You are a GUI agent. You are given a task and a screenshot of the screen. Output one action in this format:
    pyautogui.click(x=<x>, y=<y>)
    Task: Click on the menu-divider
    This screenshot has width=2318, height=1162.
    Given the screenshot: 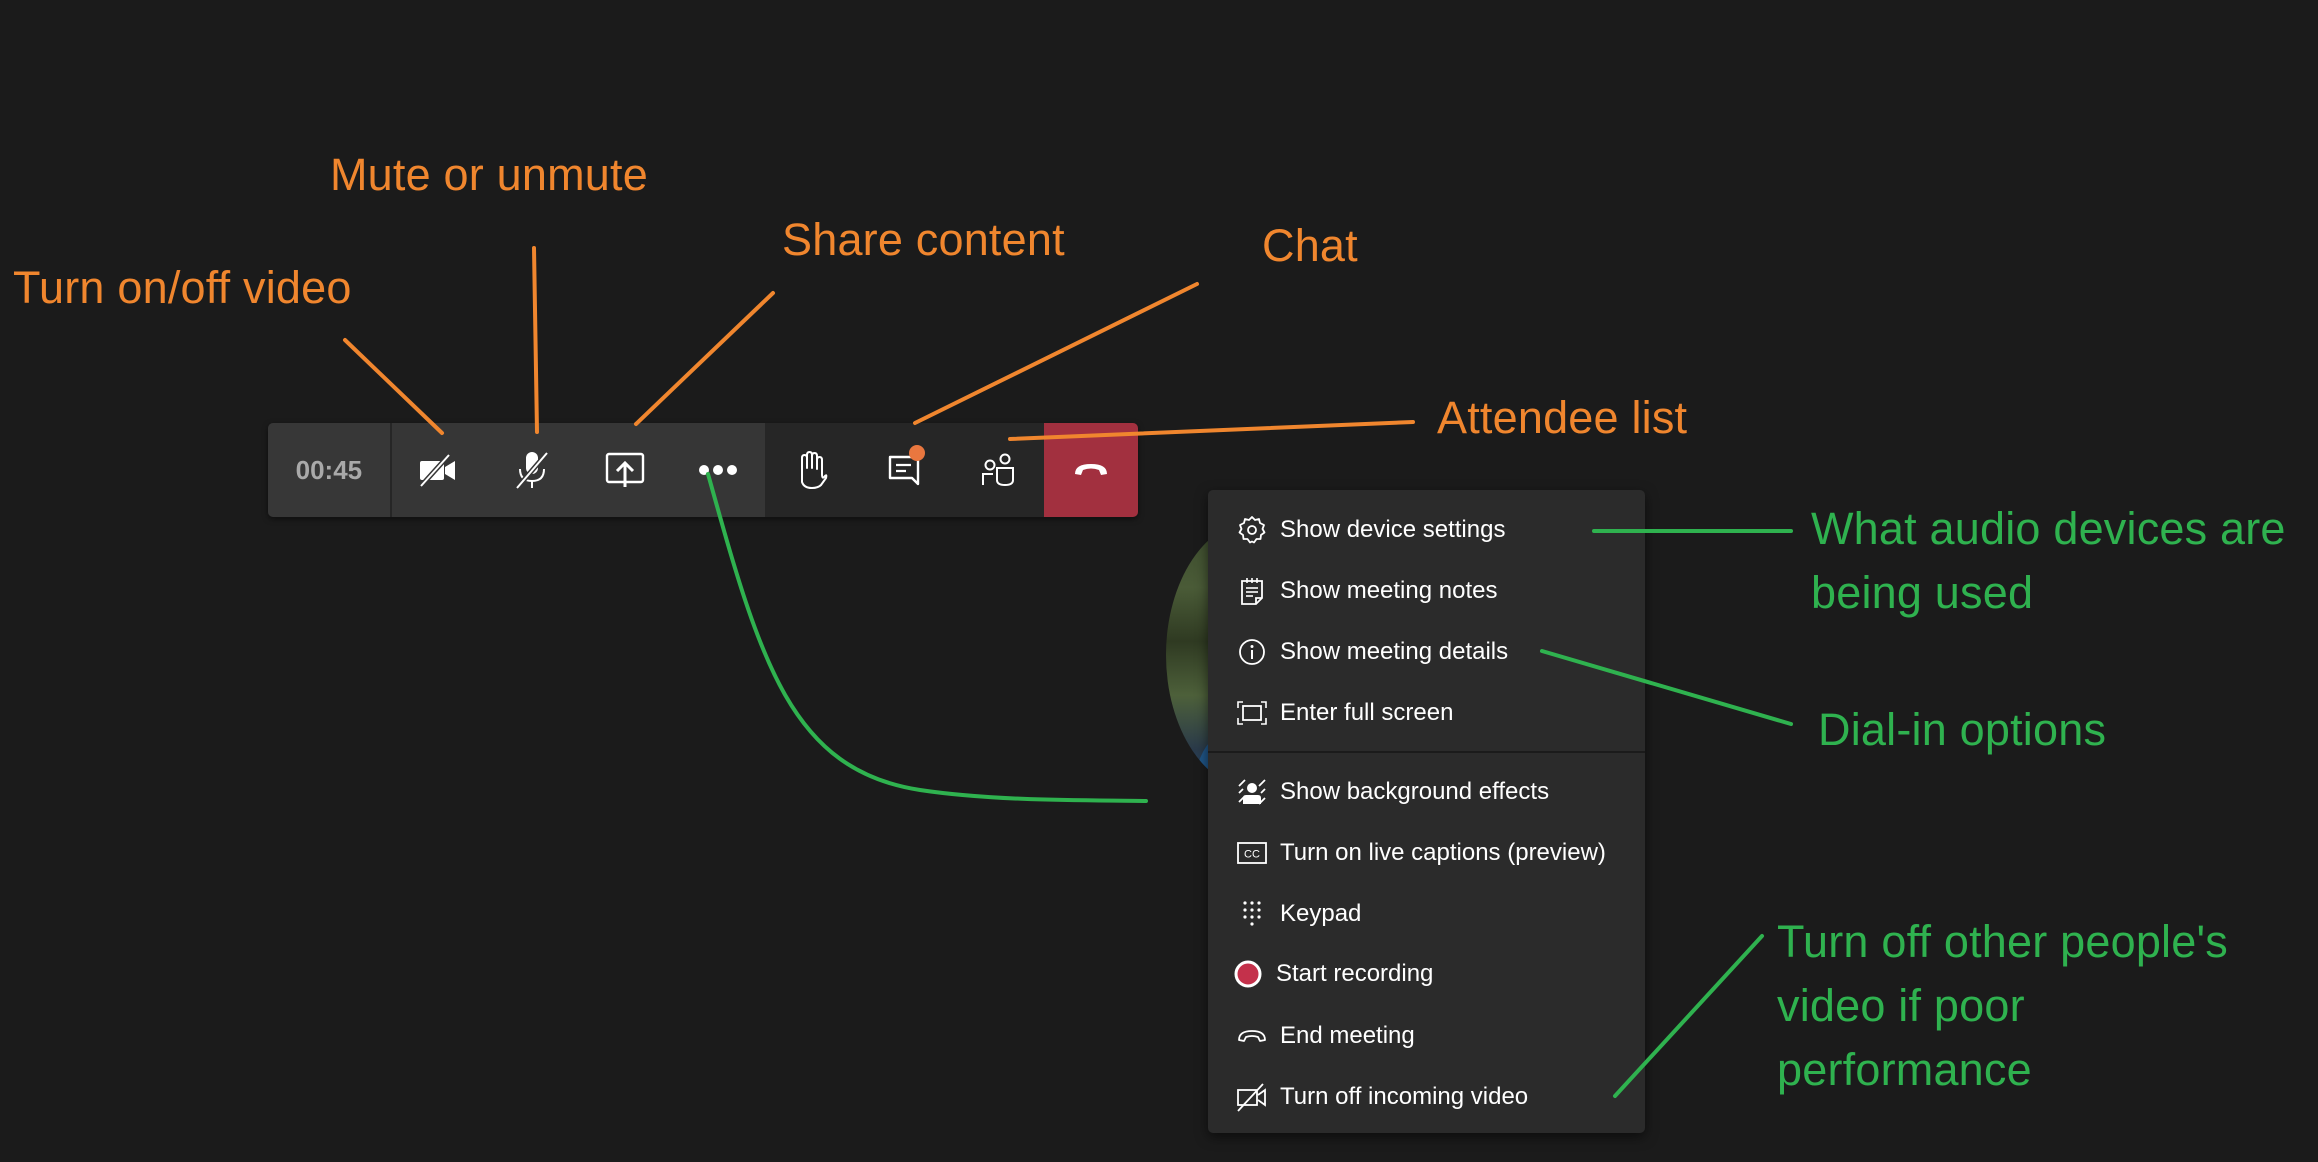 What is the action you would take?
    pyautogui.click(x=1426, y=752)
    